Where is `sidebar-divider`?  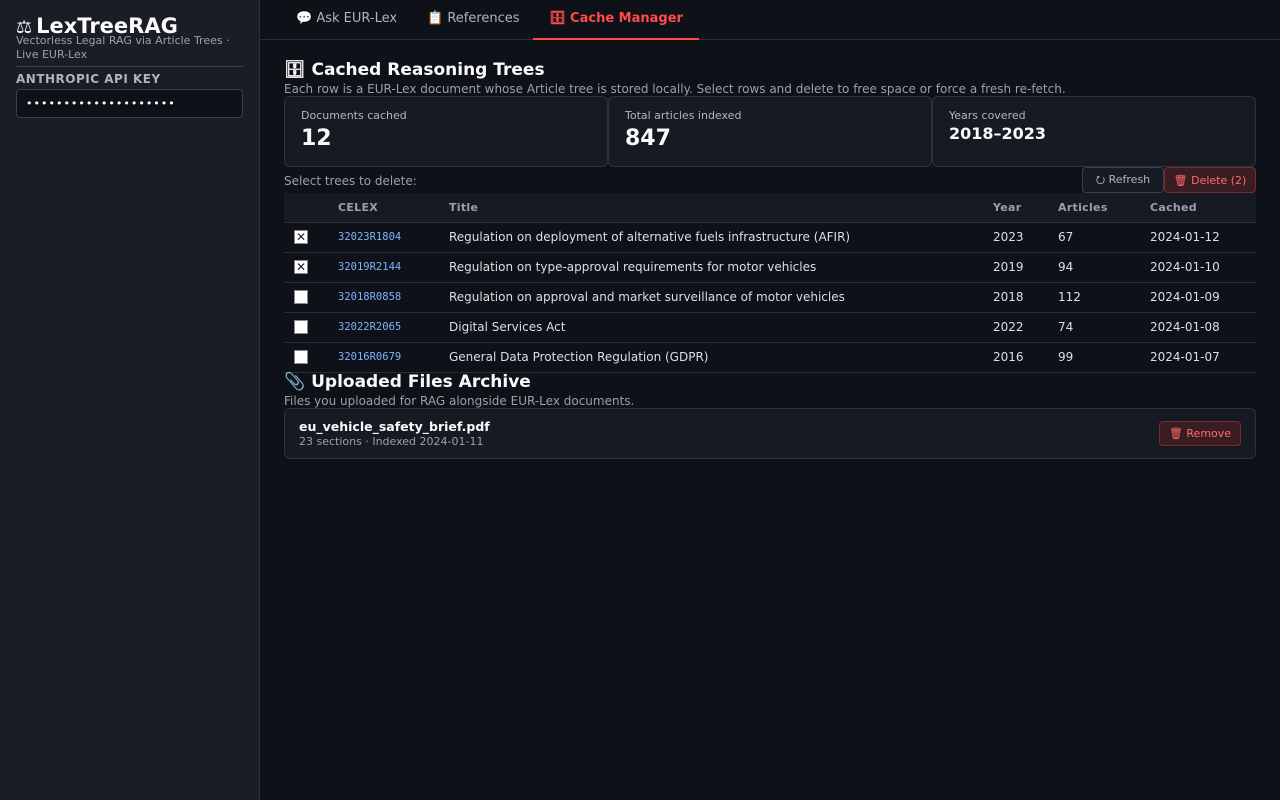
sidebar-divider is located at coordinates (129, 66).